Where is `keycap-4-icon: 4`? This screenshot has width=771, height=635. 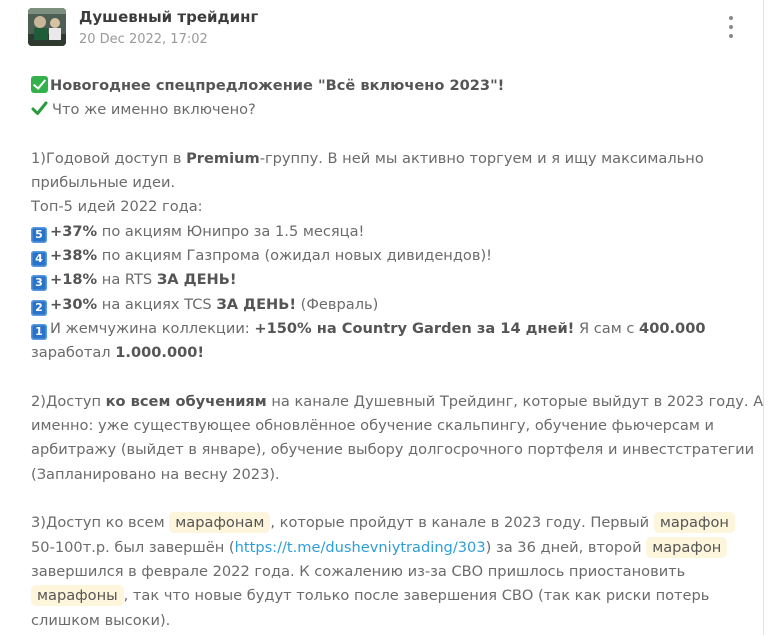 keycap-4-icon: 4 is located at coordinates (39, 259).